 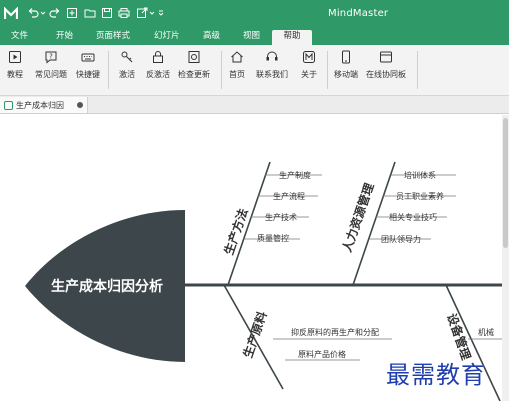 What do you see at coordinates (335, 332) in the screenshot?
I see `sub-label: 抑反原料的再生产和分配` at bounding box center [335, 332].